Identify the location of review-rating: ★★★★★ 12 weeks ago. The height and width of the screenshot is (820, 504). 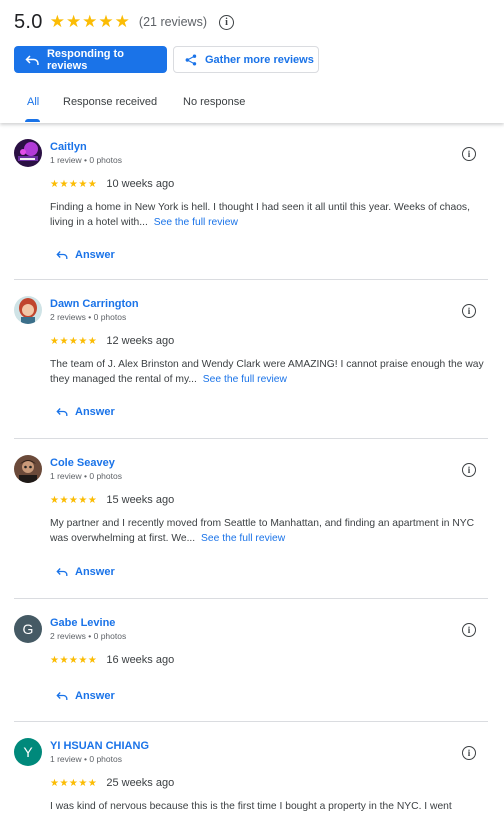
(112, 341).